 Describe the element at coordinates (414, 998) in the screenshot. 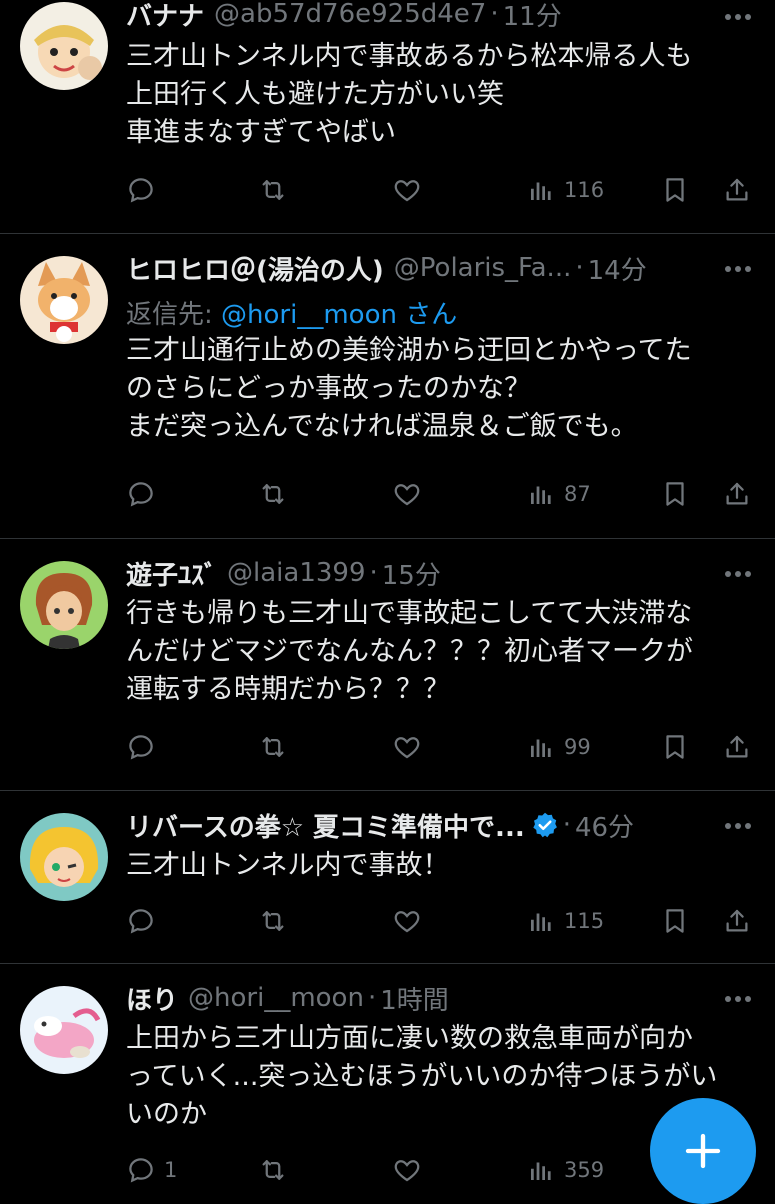

I see `timestamp: 1時間` at that location.